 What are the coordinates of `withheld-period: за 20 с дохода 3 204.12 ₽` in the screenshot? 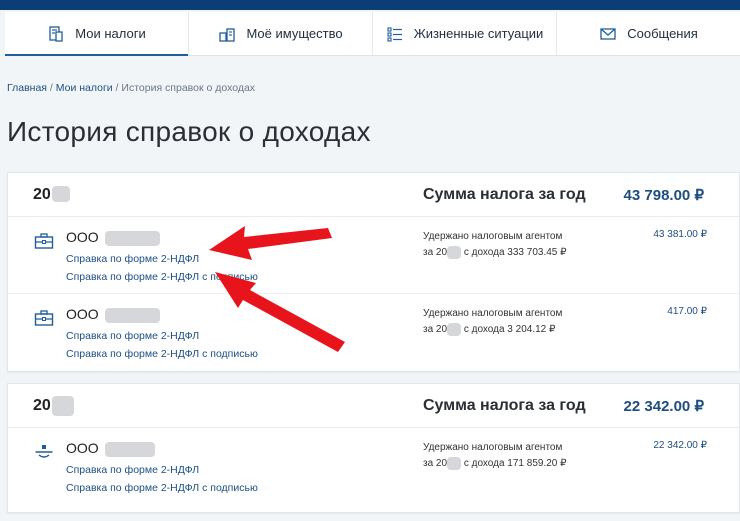 It's located at (492, 330).